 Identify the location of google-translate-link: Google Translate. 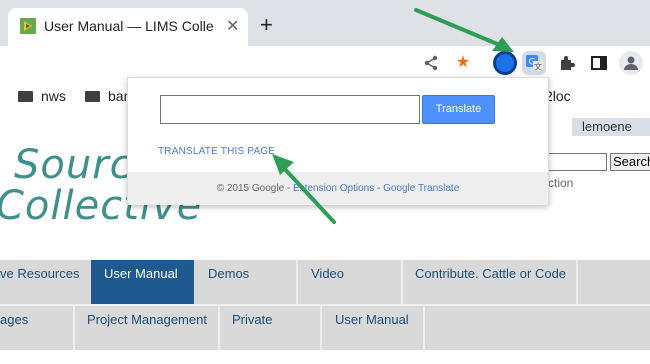
(421, 188).